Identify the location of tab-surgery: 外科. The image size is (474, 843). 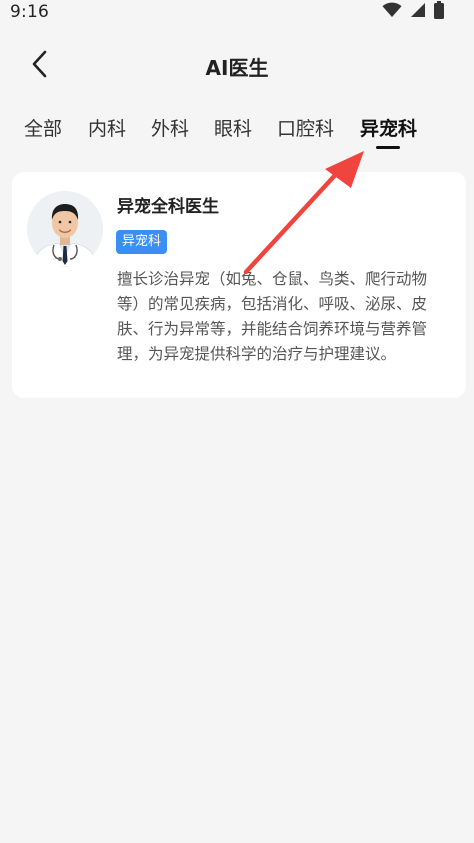
(170, 127).